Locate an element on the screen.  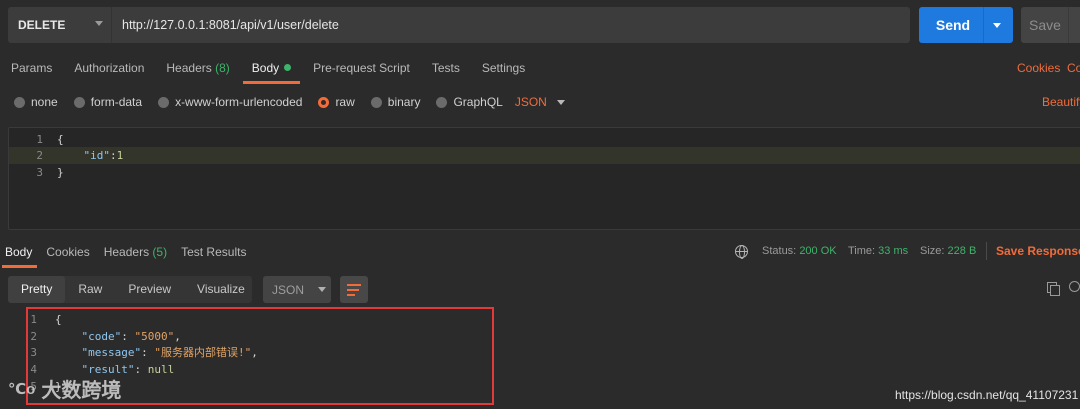
watermark: ℃o 大数跨境 is located at coordinates (64, 388).